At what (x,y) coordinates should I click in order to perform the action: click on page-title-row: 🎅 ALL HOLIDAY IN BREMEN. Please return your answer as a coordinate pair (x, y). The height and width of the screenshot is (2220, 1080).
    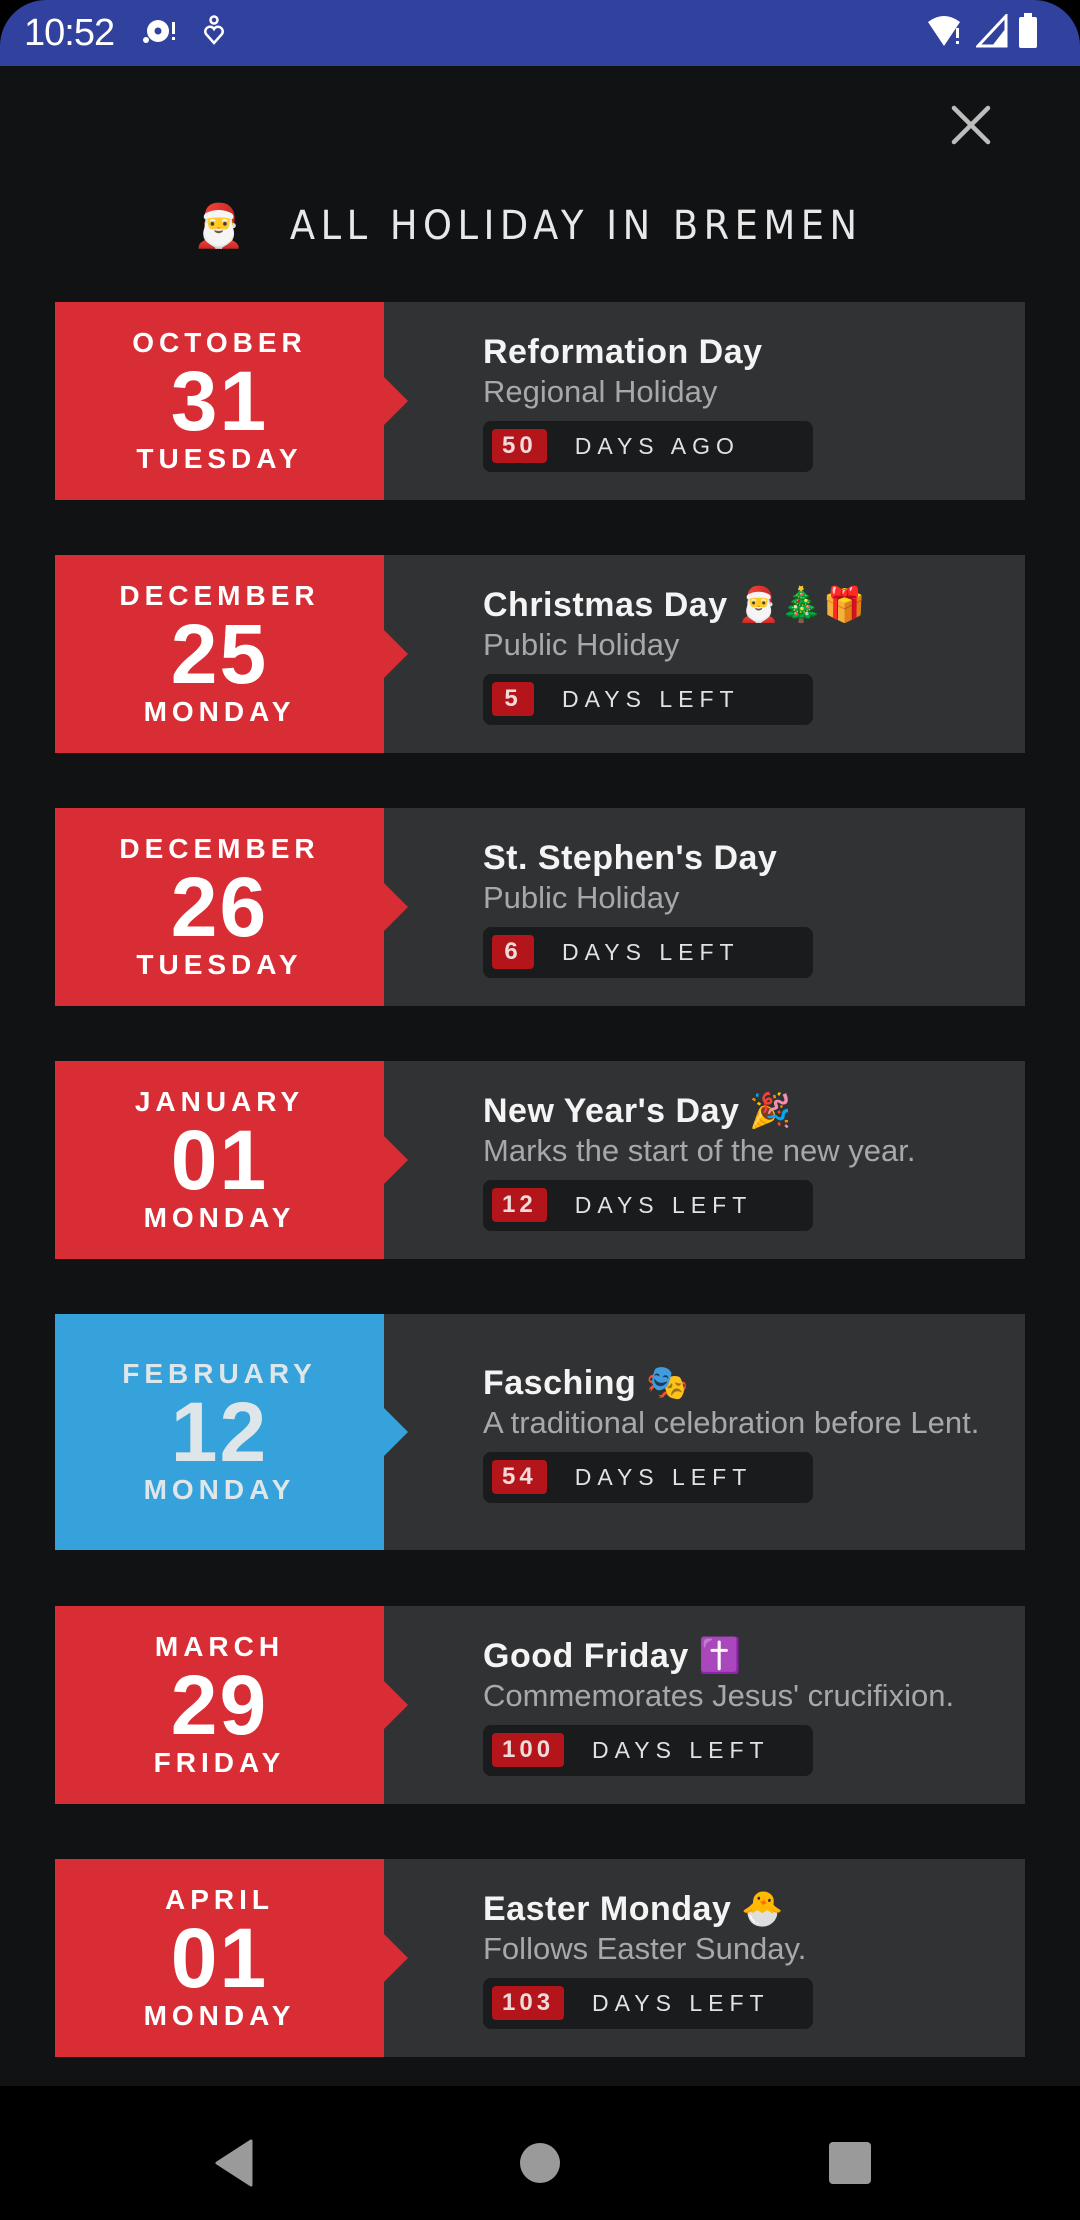
    Looking at the image, I should click on (540, 226).